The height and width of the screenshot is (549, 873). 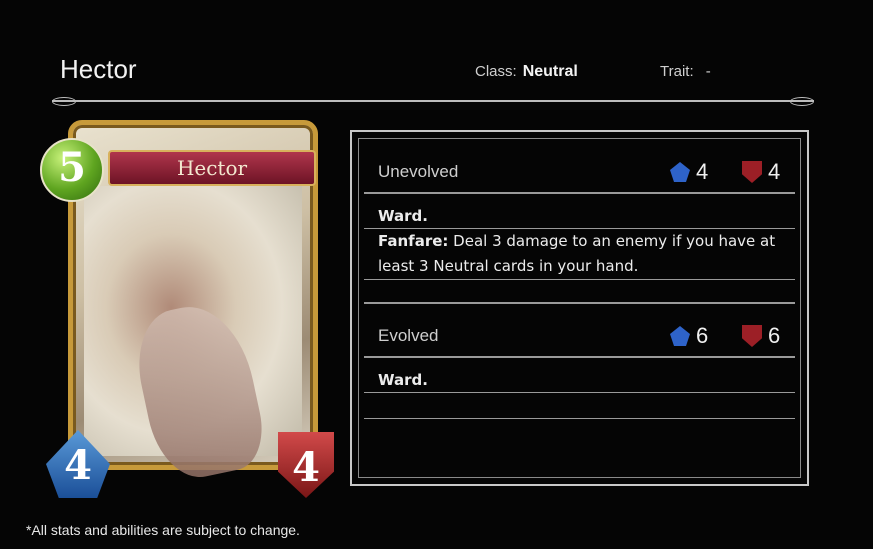 What do you see at coordinates (418, 171) in the screenshot?
I see `unevolved-label: Unevolved` at bounding box center [418, 171].